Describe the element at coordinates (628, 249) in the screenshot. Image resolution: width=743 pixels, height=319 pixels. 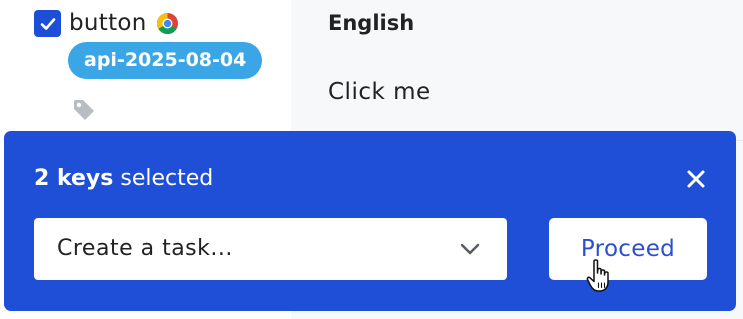
I see `proceed-button: Proceed` at that location.